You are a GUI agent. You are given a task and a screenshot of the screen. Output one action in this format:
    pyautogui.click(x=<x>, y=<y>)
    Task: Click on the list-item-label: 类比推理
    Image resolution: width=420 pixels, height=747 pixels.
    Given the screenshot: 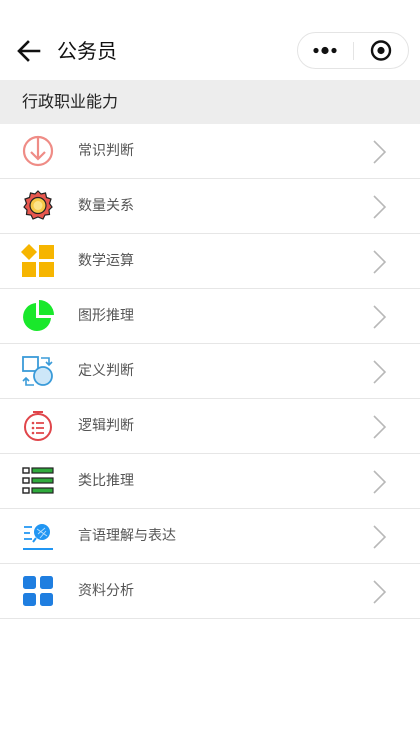 What is the action you would take?
    pyautogui.click(x=106, y=481)
    